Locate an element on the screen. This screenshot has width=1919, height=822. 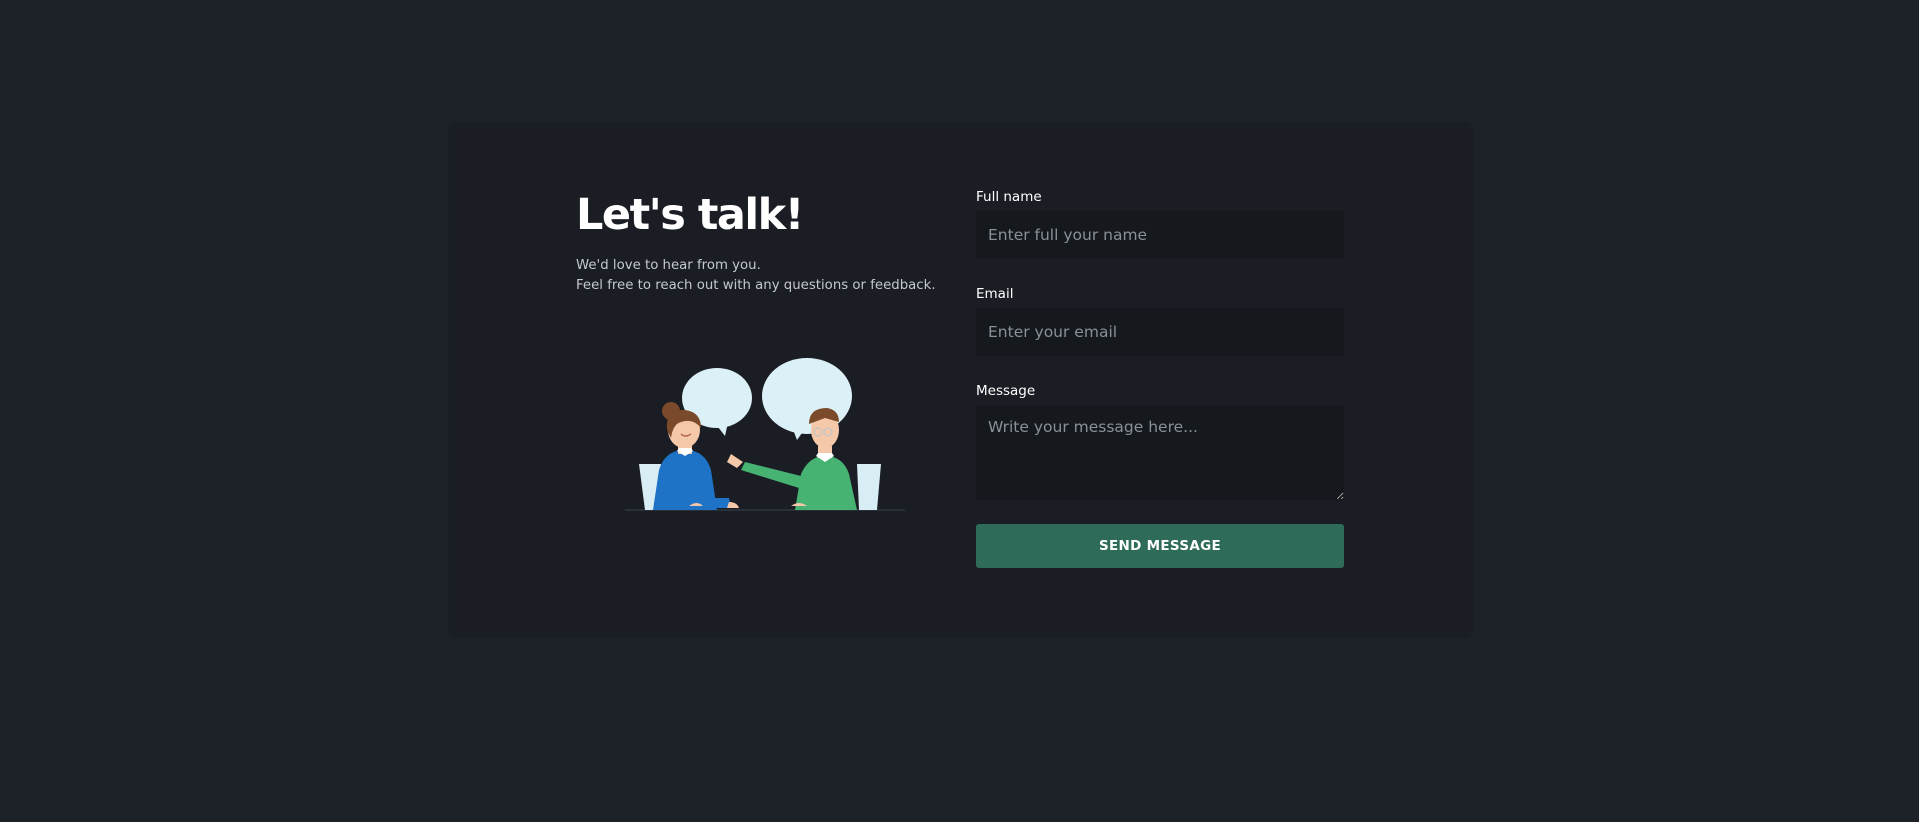
message-textarea is located at coordinates (1160, 452).